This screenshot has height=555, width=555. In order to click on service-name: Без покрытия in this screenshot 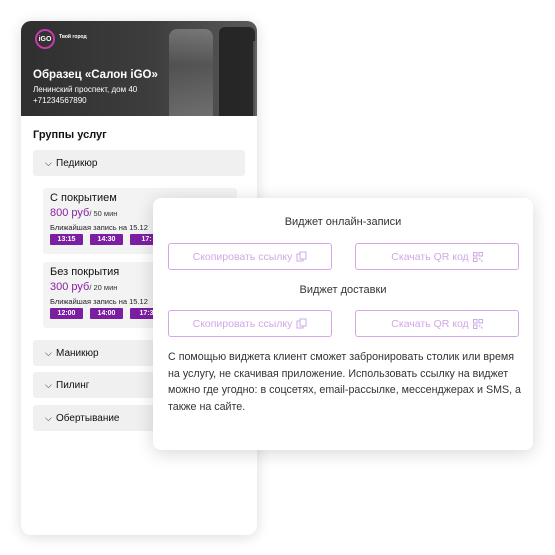, I will do `click(85, 272)`.